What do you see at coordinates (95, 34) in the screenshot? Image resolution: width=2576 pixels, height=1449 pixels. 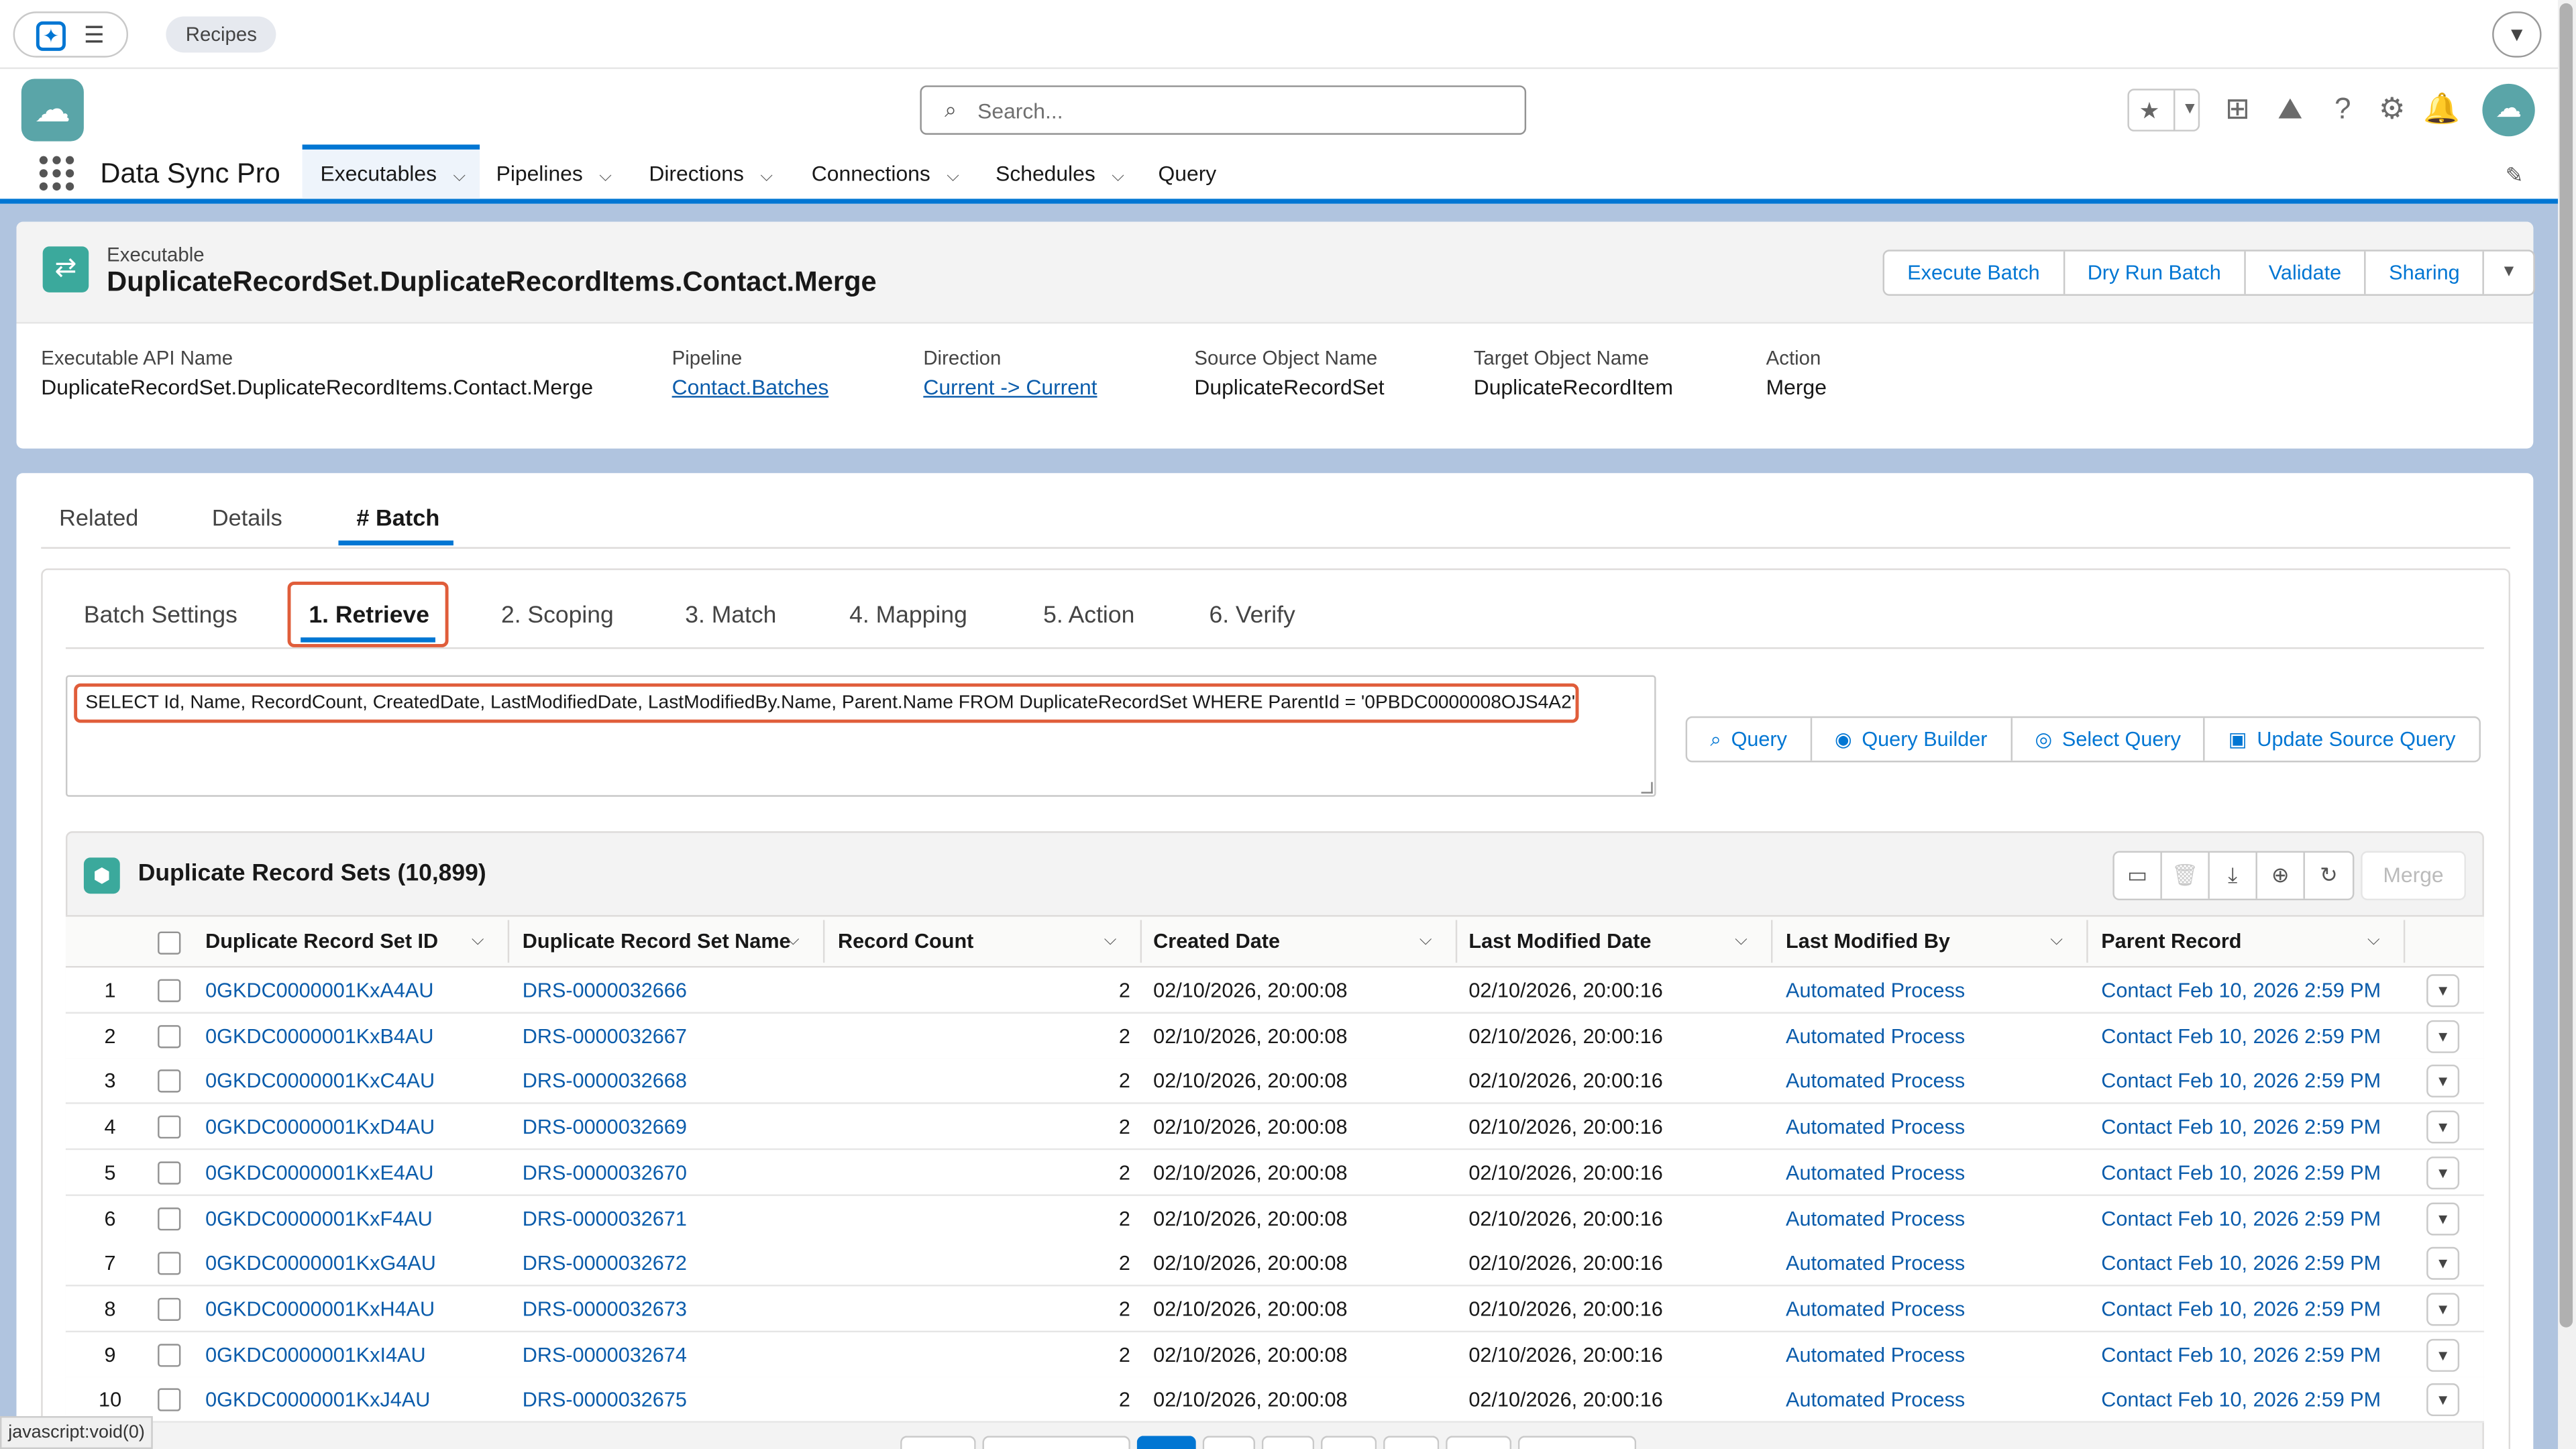 I see `menu-icon: ☰` at bounding box center [95, 34].